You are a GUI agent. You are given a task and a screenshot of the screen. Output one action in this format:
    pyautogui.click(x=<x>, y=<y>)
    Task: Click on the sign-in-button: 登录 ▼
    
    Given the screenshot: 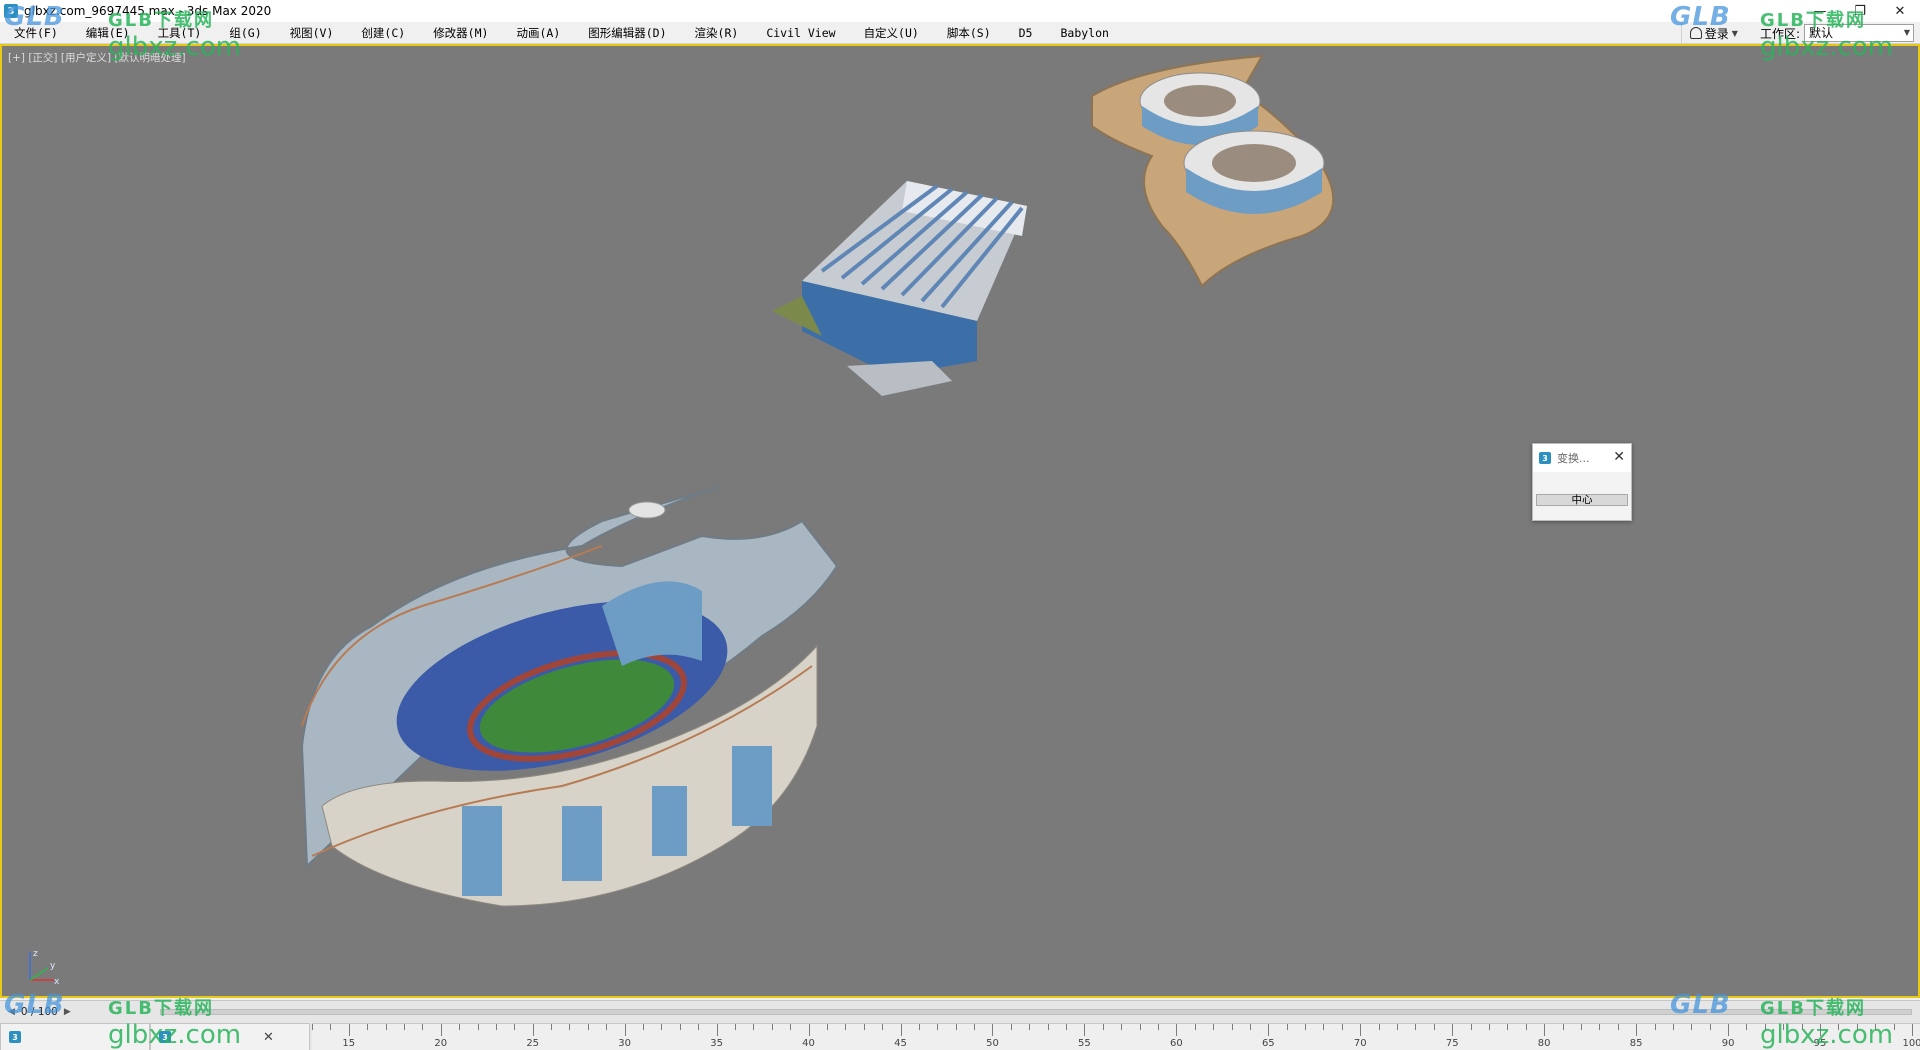 What is the action you would take?
    pyautogui.click(x=1713, y=33)
    